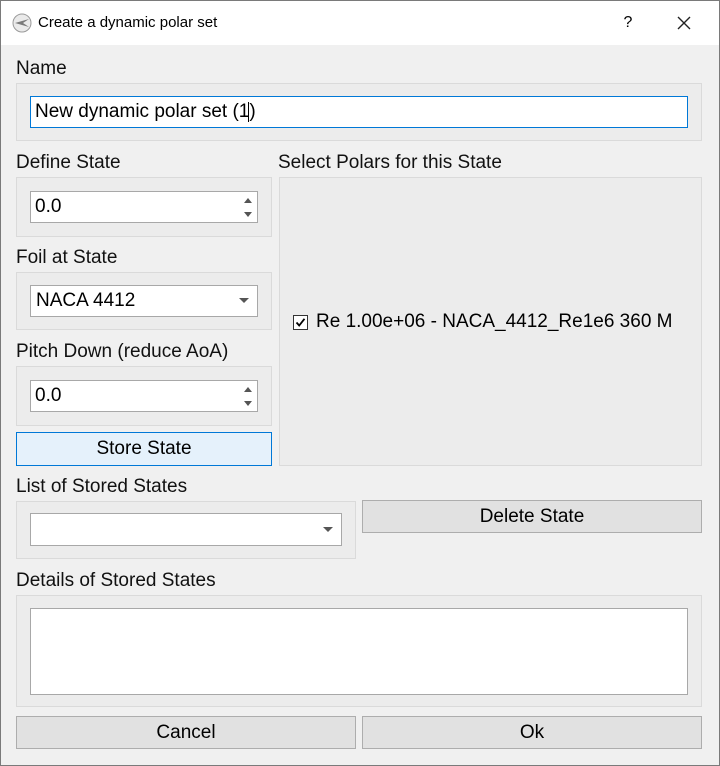 This screenshot has height=766, width=720. I want to click on details-textarea, so click(359, 651).